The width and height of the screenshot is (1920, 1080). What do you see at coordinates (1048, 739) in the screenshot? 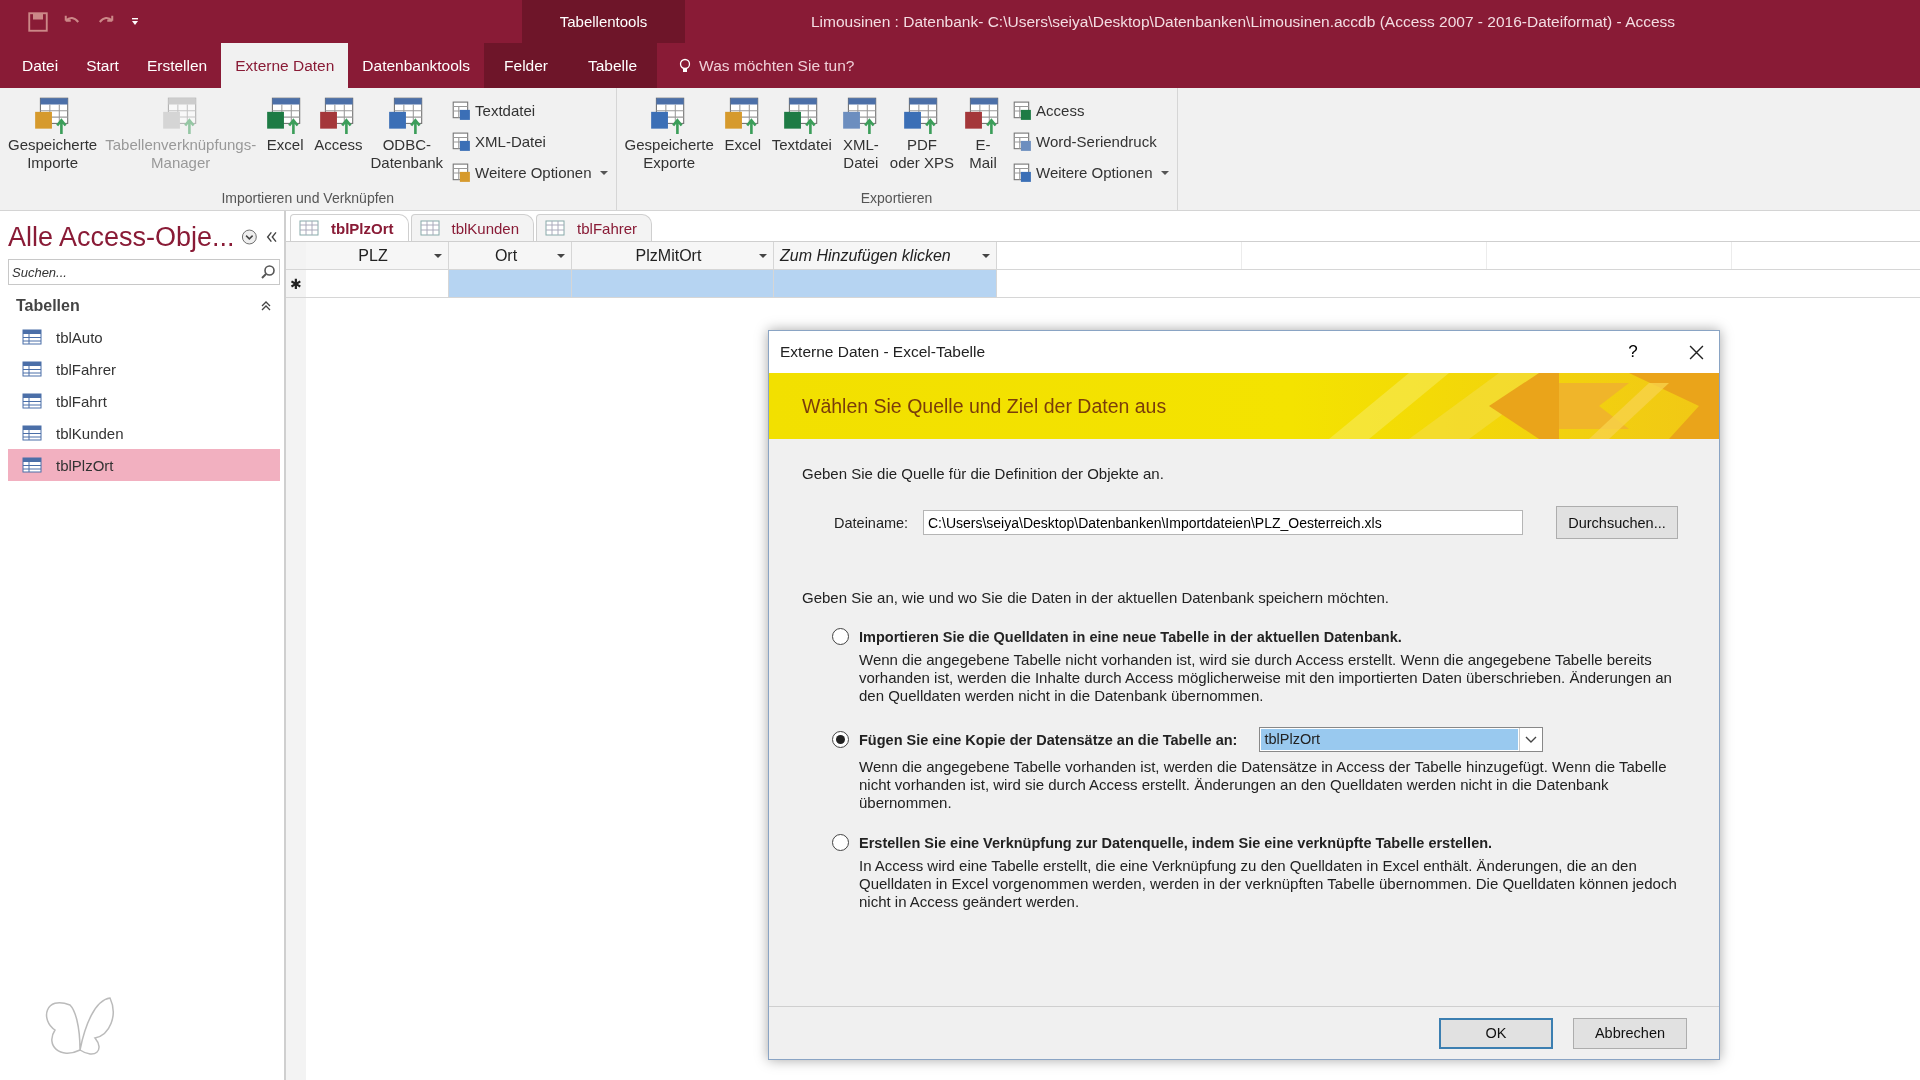
I see `option-label: Fügen Sie eine Kopie der Datensätze an die Tabelle an:` at bounding box center [1048, 739].